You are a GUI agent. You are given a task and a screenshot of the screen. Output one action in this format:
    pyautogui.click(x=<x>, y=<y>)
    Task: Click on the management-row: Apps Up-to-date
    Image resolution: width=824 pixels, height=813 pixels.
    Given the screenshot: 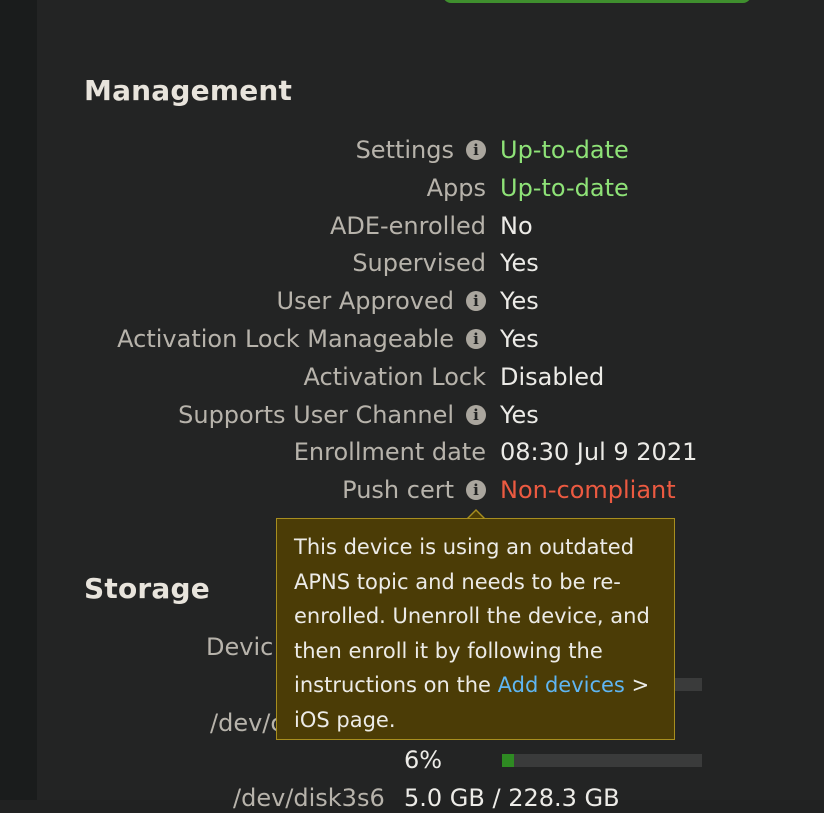 What is the action you would take?
    pyautogui.click(x=412, y=188)
    